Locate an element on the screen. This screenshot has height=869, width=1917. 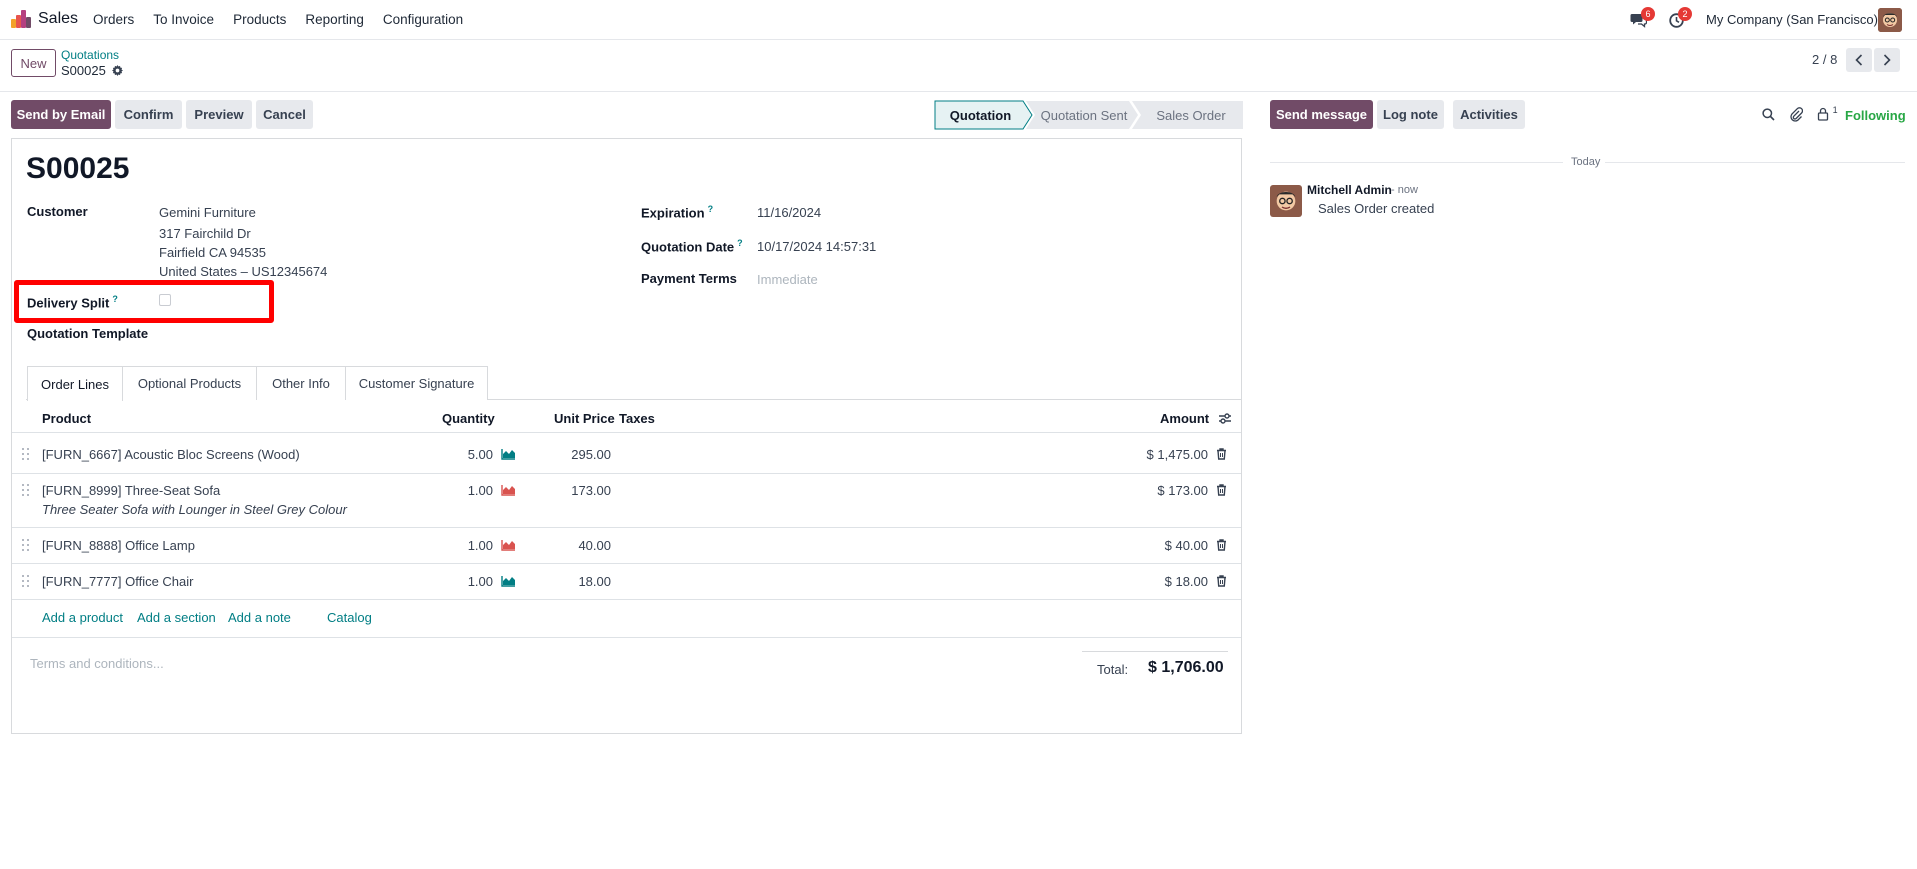
delivery-split-checkbox is located at coordinates (165, 300).